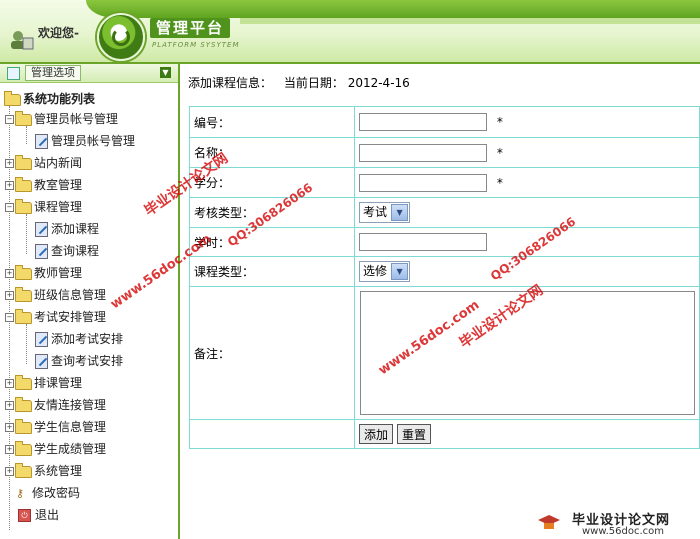 The width and height of the screenshot is (700, 539). Describe the element at coordinates (53, 73) in the screenshot. I see `sidebar-tab-admin-options: 管理选项` at that location.